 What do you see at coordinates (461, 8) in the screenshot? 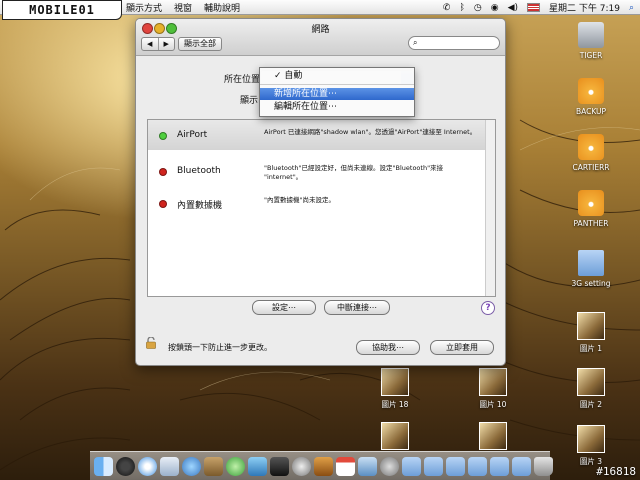
I see `bluetooth-icon: ᛒ` at bounding box center [461, 8].